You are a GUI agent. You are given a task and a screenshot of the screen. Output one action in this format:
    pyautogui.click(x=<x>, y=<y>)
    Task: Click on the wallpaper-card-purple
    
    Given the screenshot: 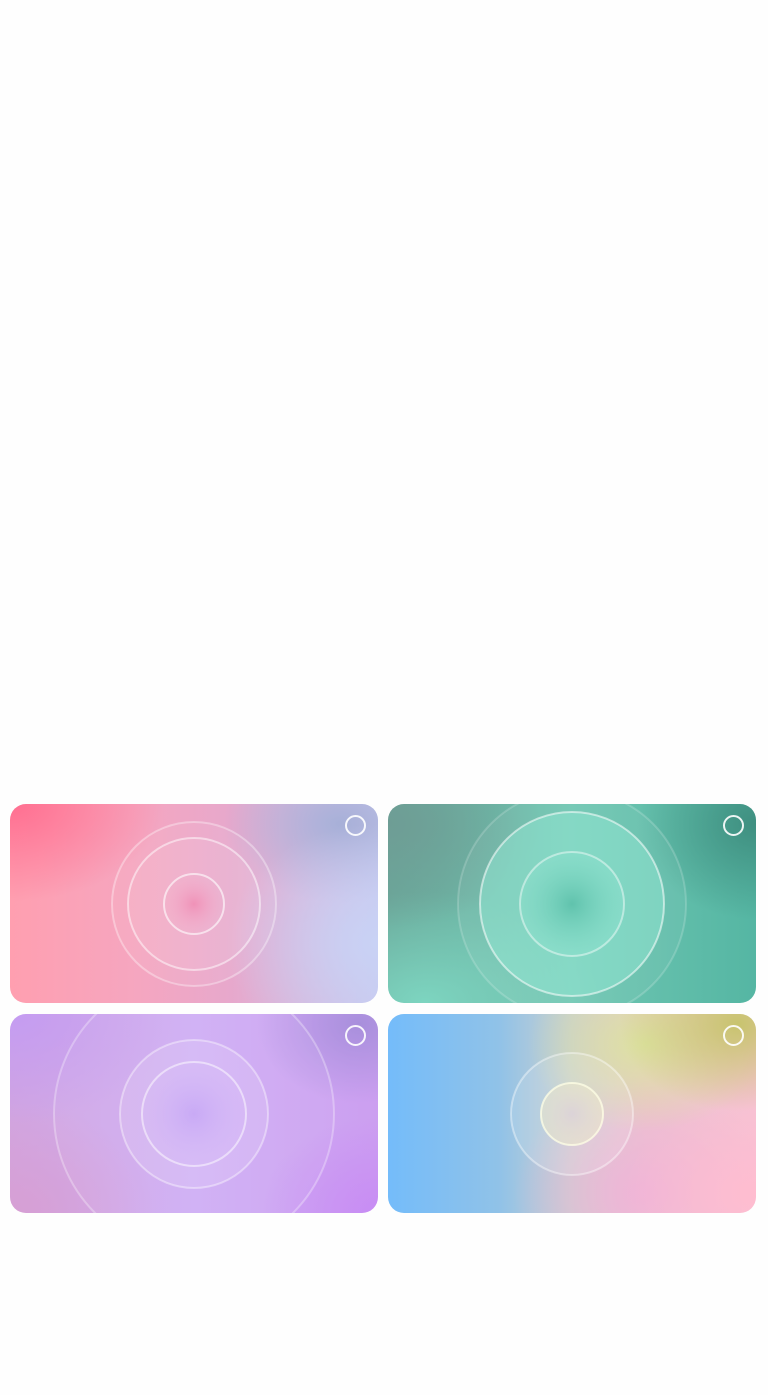 What is the action you would take?
    pyautogui.click(x=194, y=1113)
    